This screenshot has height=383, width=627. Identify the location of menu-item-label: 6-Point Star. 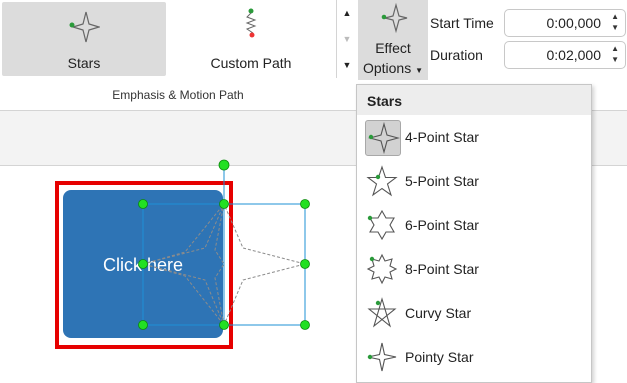
(442, 225).